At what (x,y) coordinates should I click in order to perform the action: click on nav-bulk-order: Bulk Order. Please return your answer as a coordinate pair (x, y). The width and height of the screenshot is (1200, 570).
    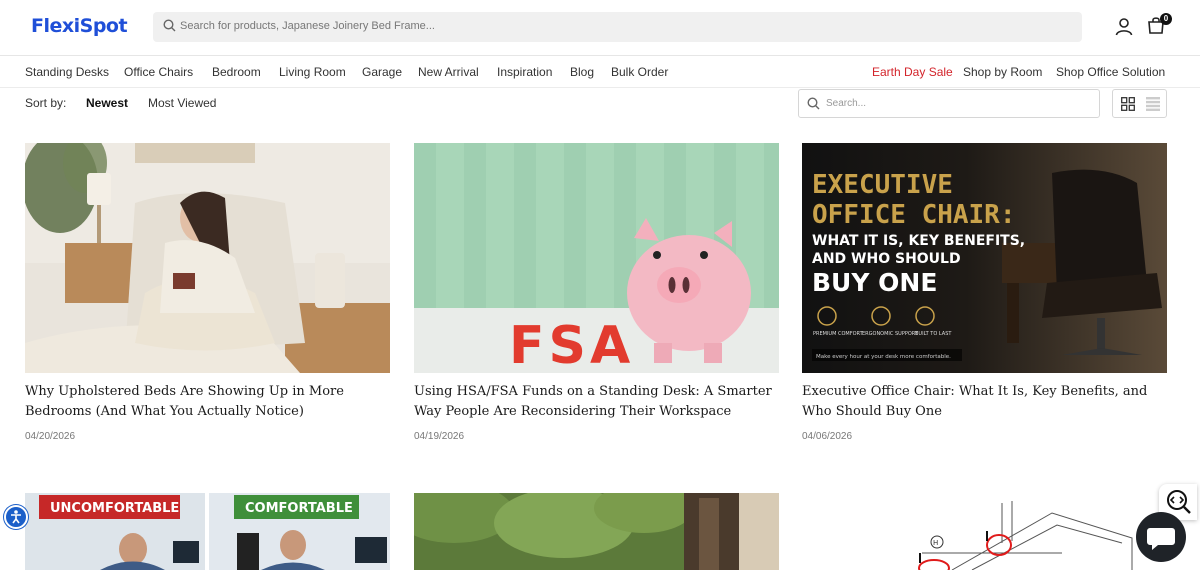
    Looking at the image, I should click on (639, 72).